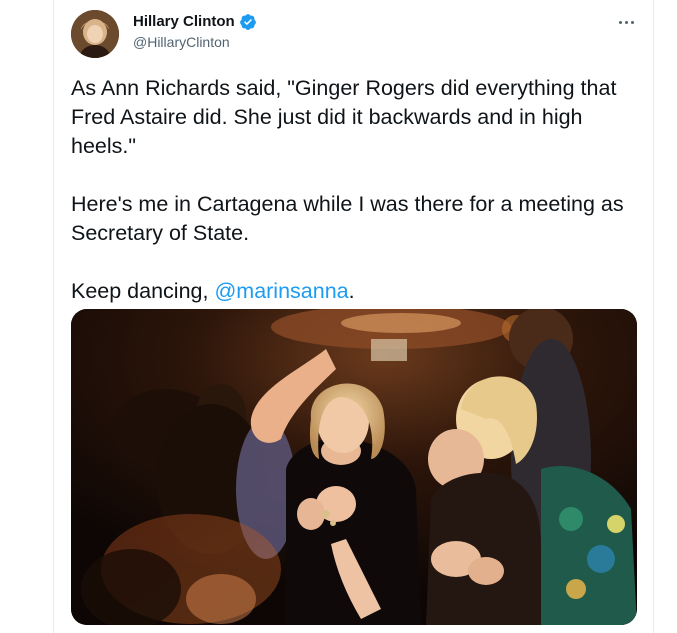  I want to click on author-handle: @HillaryClinton, so click(195, 42).